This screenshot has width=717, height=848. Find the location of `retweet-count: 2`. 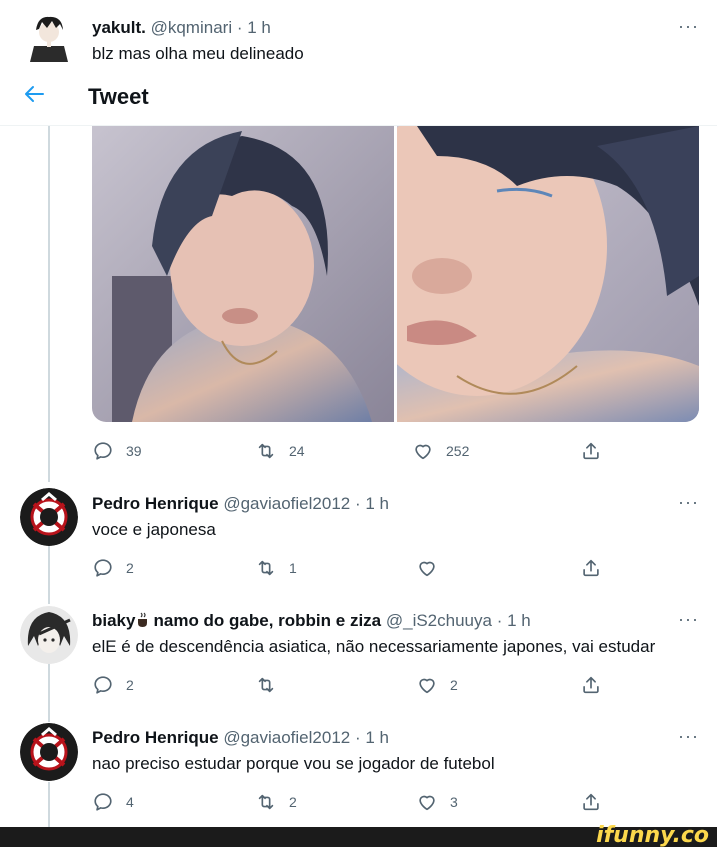

retweet-count: 2 is located at coordinates (293, 802).